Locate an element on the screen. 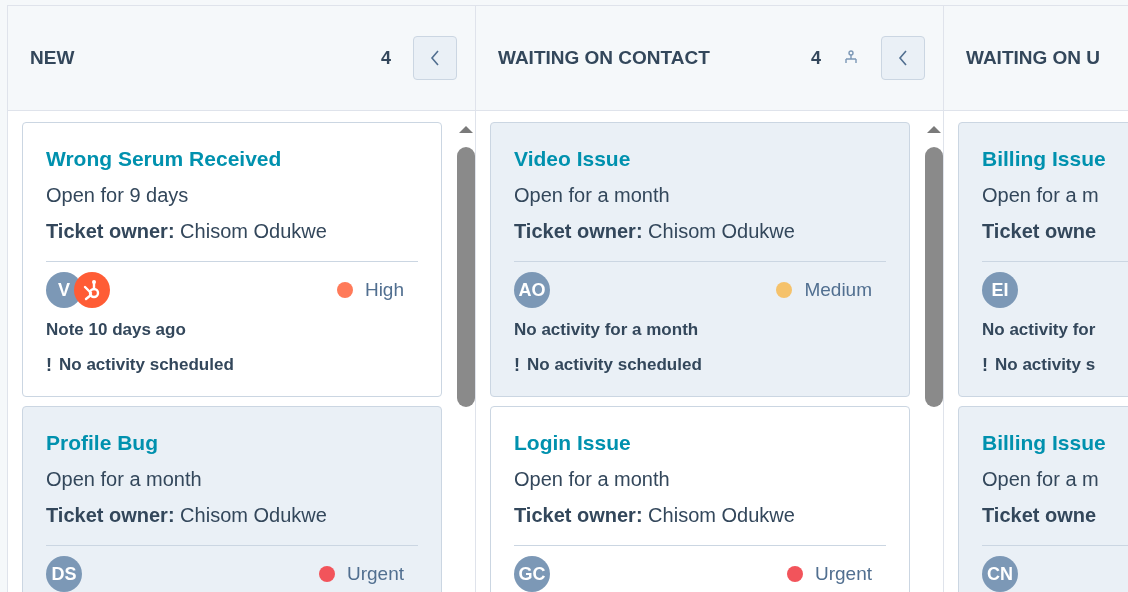  ticket-title: Login Issue is located at coordinates (700, 443).